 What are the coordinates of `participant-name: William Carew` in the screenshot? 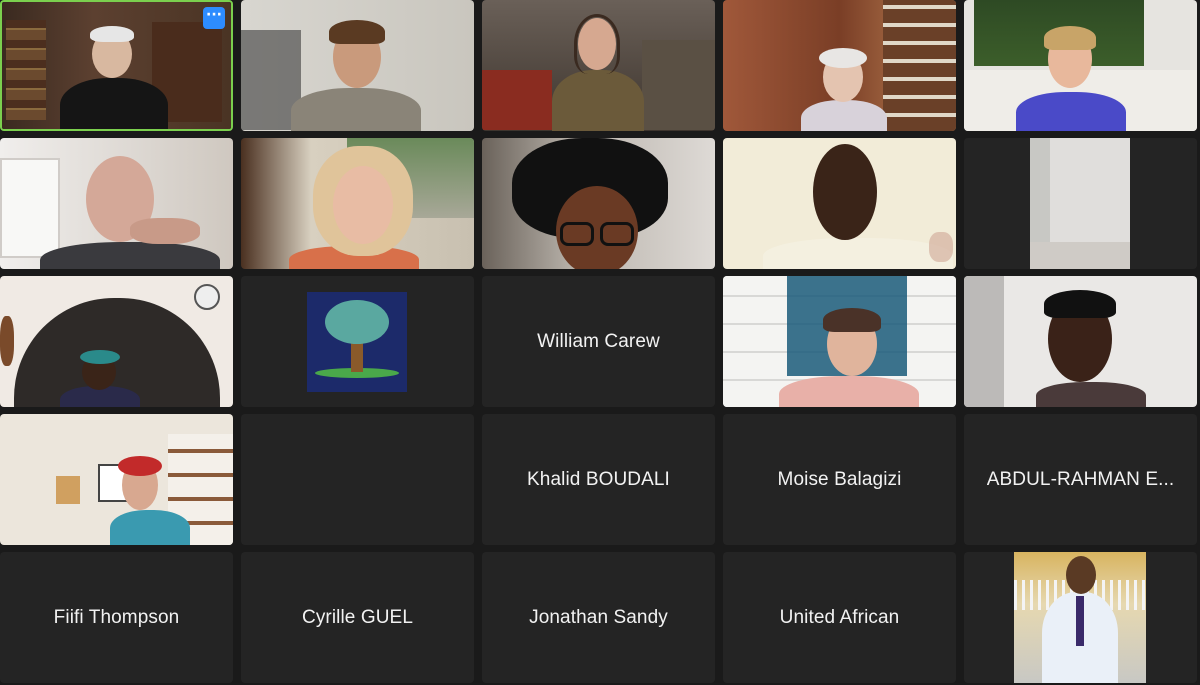 It's located at (598, 341).